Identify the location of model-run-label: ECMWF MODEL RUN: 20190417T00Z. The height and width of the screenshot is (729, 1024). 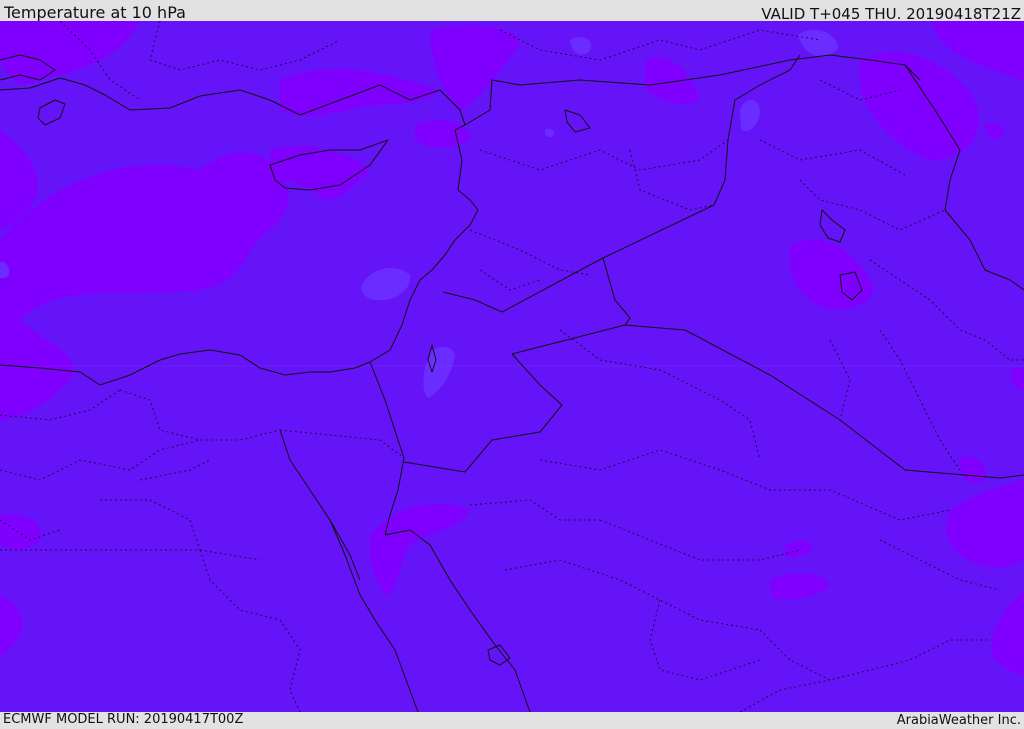
(123, 719).